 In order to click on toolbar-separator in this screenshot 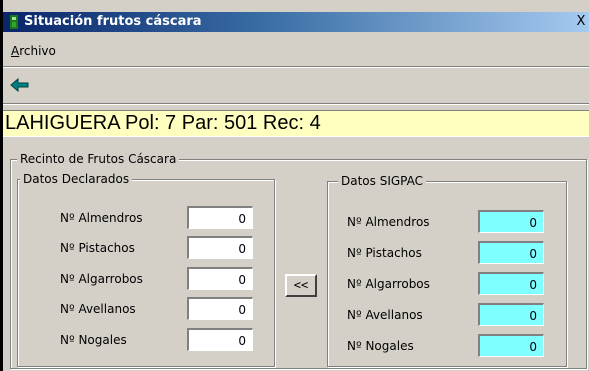, I will do `click(296, 104)`.